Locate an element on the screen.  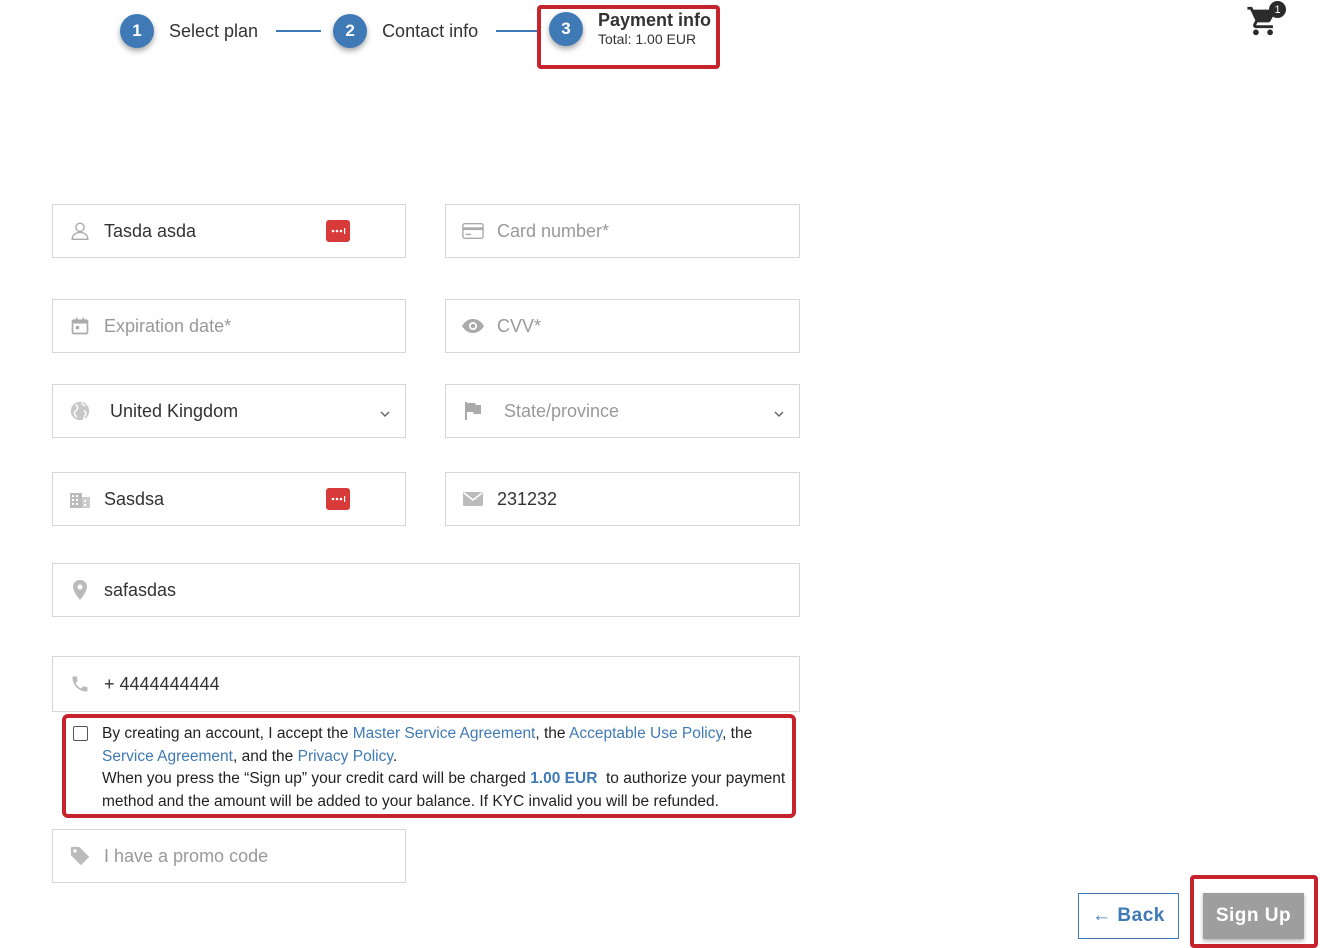
step-contact-info: 2 Contact info is located at coordinates (405, 31).